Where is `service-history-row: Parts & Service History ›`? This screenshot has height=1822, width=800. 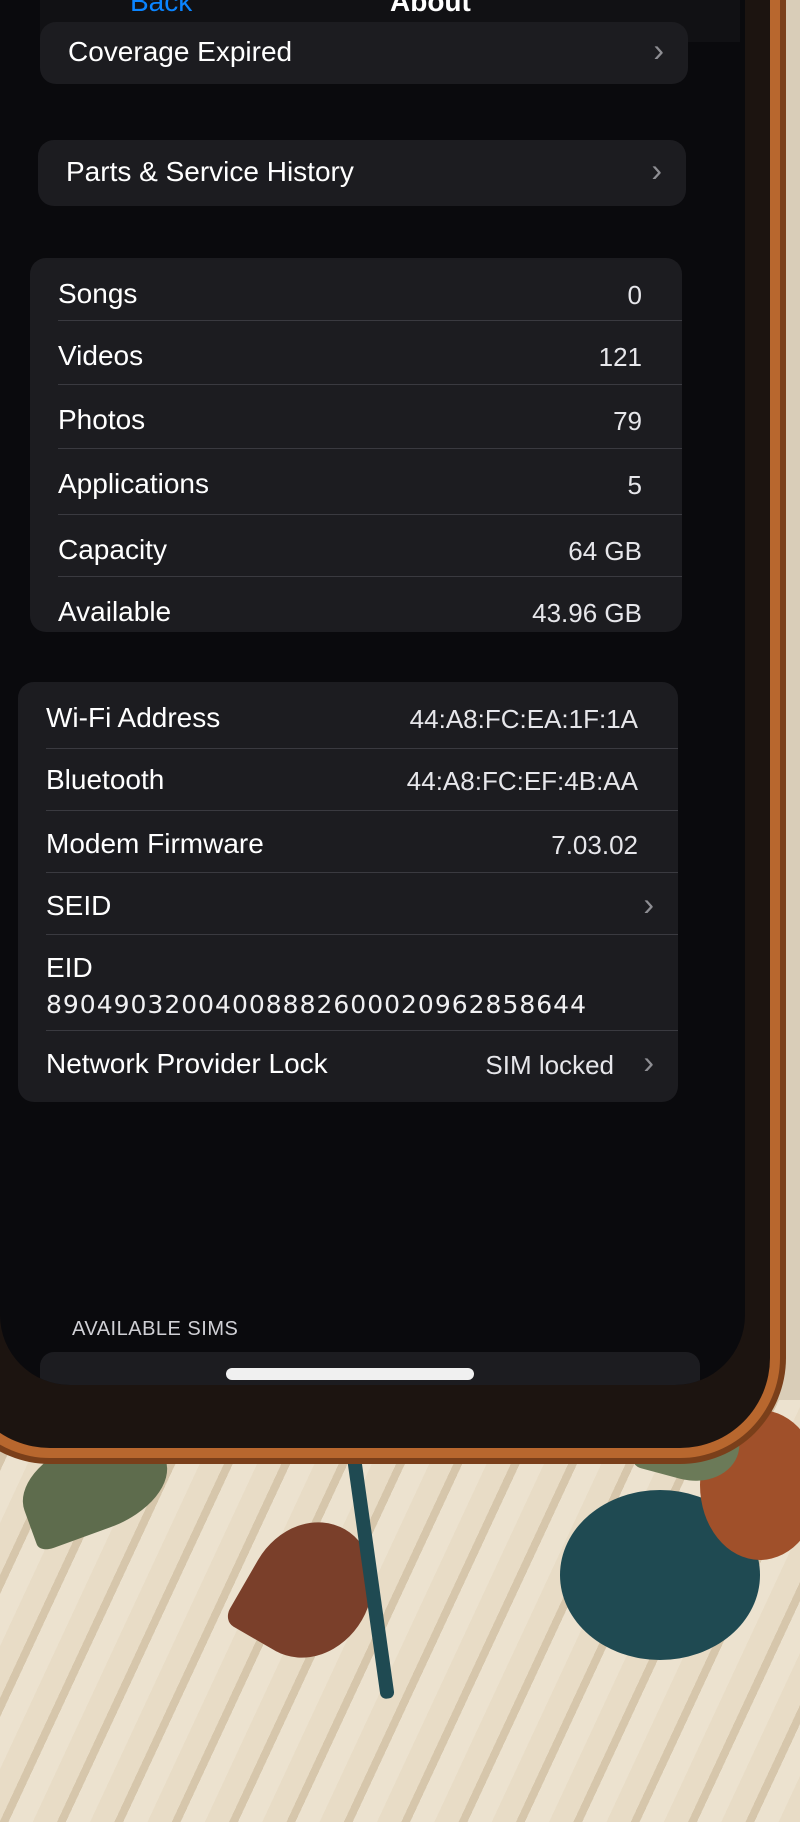 service-history-row: Parts & Service History › is located at coordinates (362, 173).